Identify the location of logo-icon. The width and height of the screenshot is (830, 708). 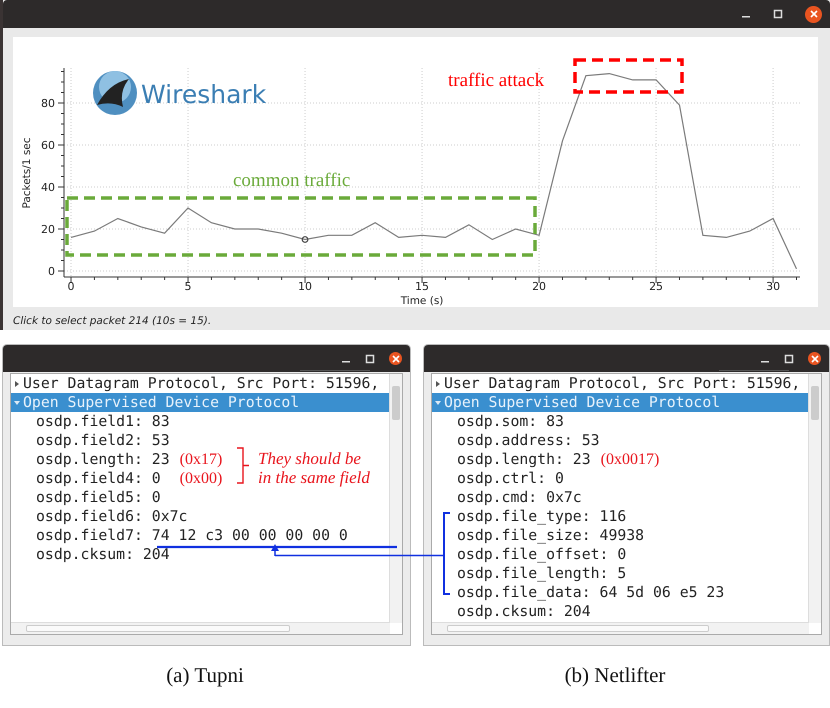
(115, 93).